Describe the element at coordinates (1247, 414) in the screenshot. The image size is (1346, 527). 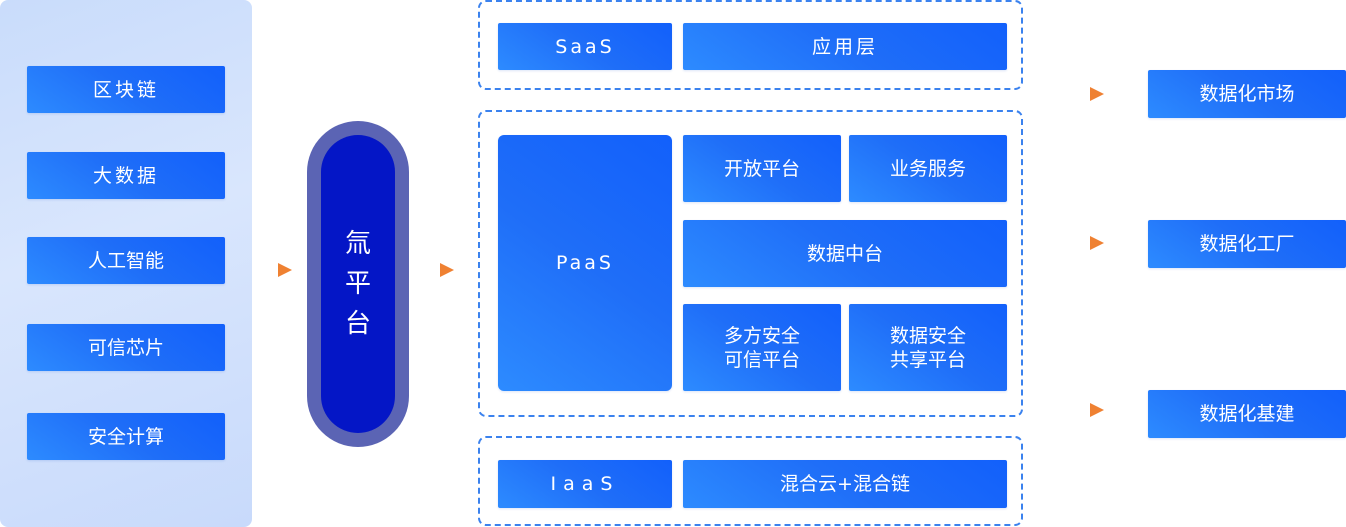
I see `output-data-infrastructure: 数据化基建` at that location.